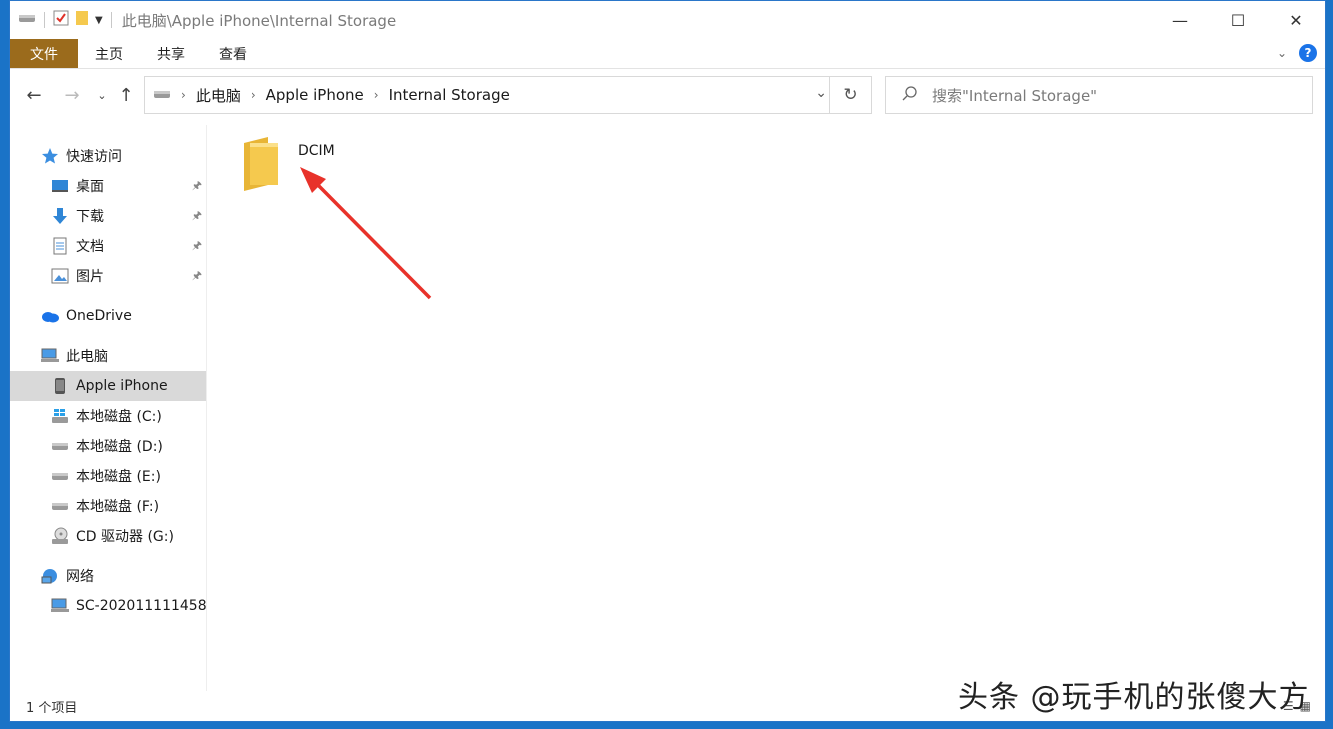 The image size is (1333, 729). Describe the element at coordinates (60, 416) in the screenshot. I see `windows-drive-icon` at that location.